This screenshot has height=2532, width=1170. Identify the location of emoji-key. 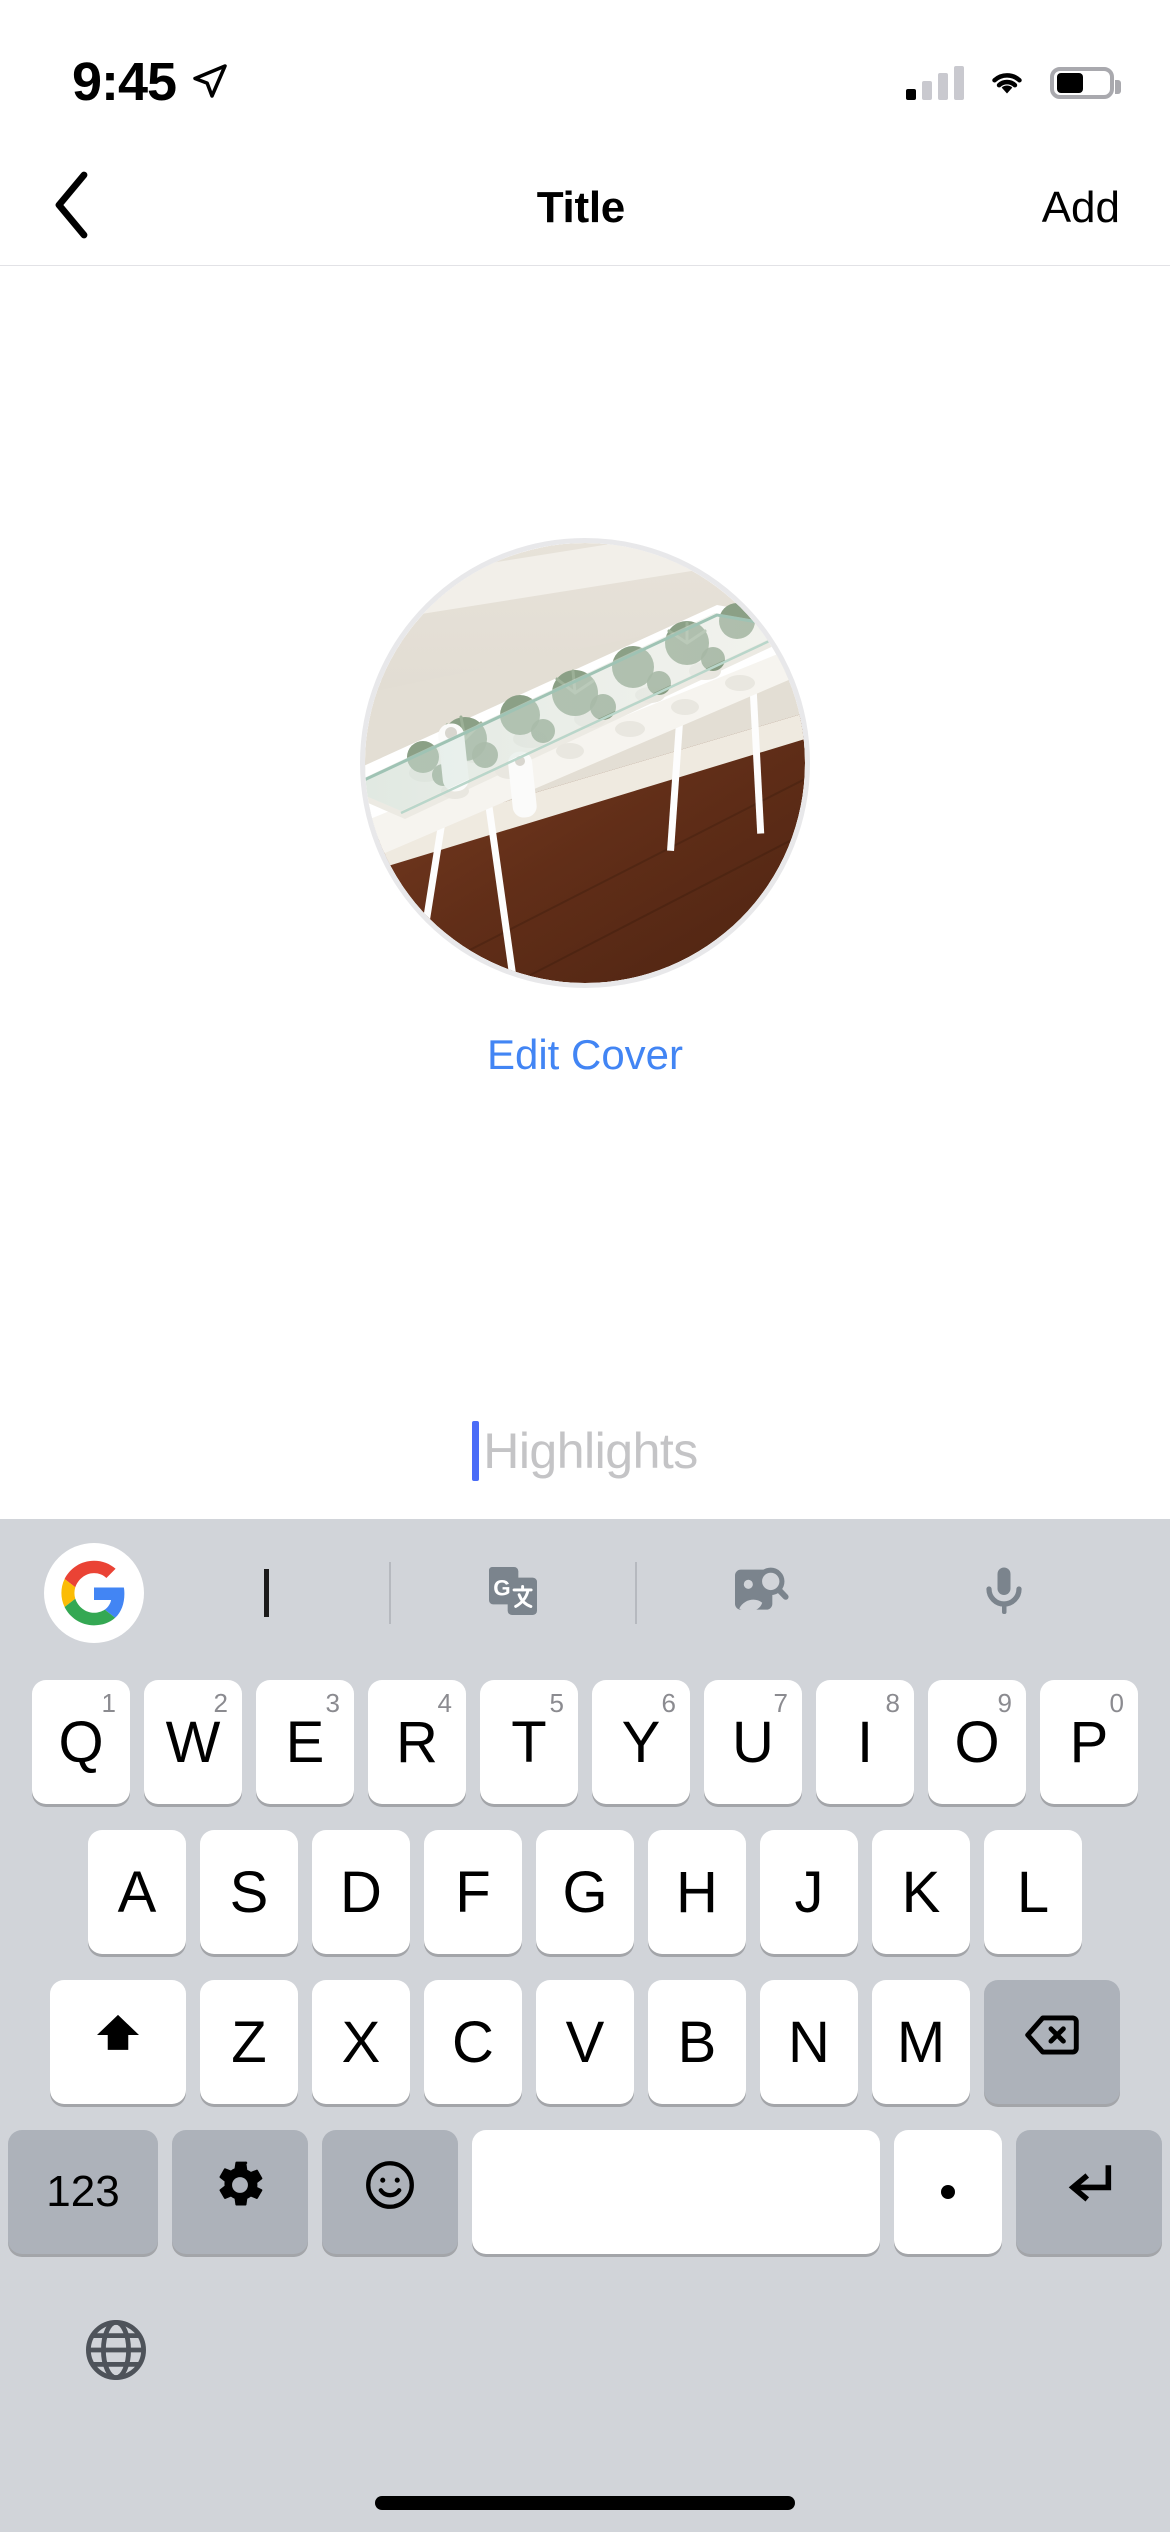
(390, 2192).